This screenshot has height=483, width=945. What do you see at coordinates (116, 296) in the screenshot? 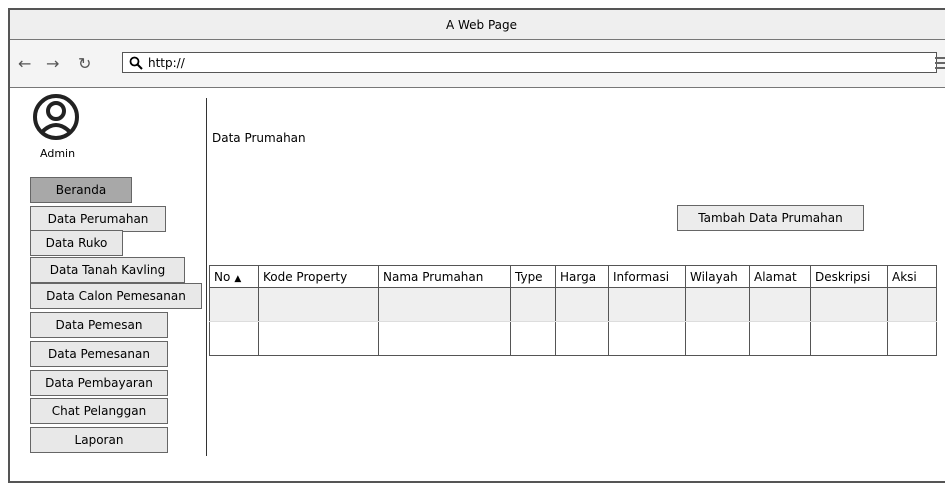
I see `sidebar-item-data-calon-pemesanan: Data Calon Pemesanan` at bounding box center [116, 296].